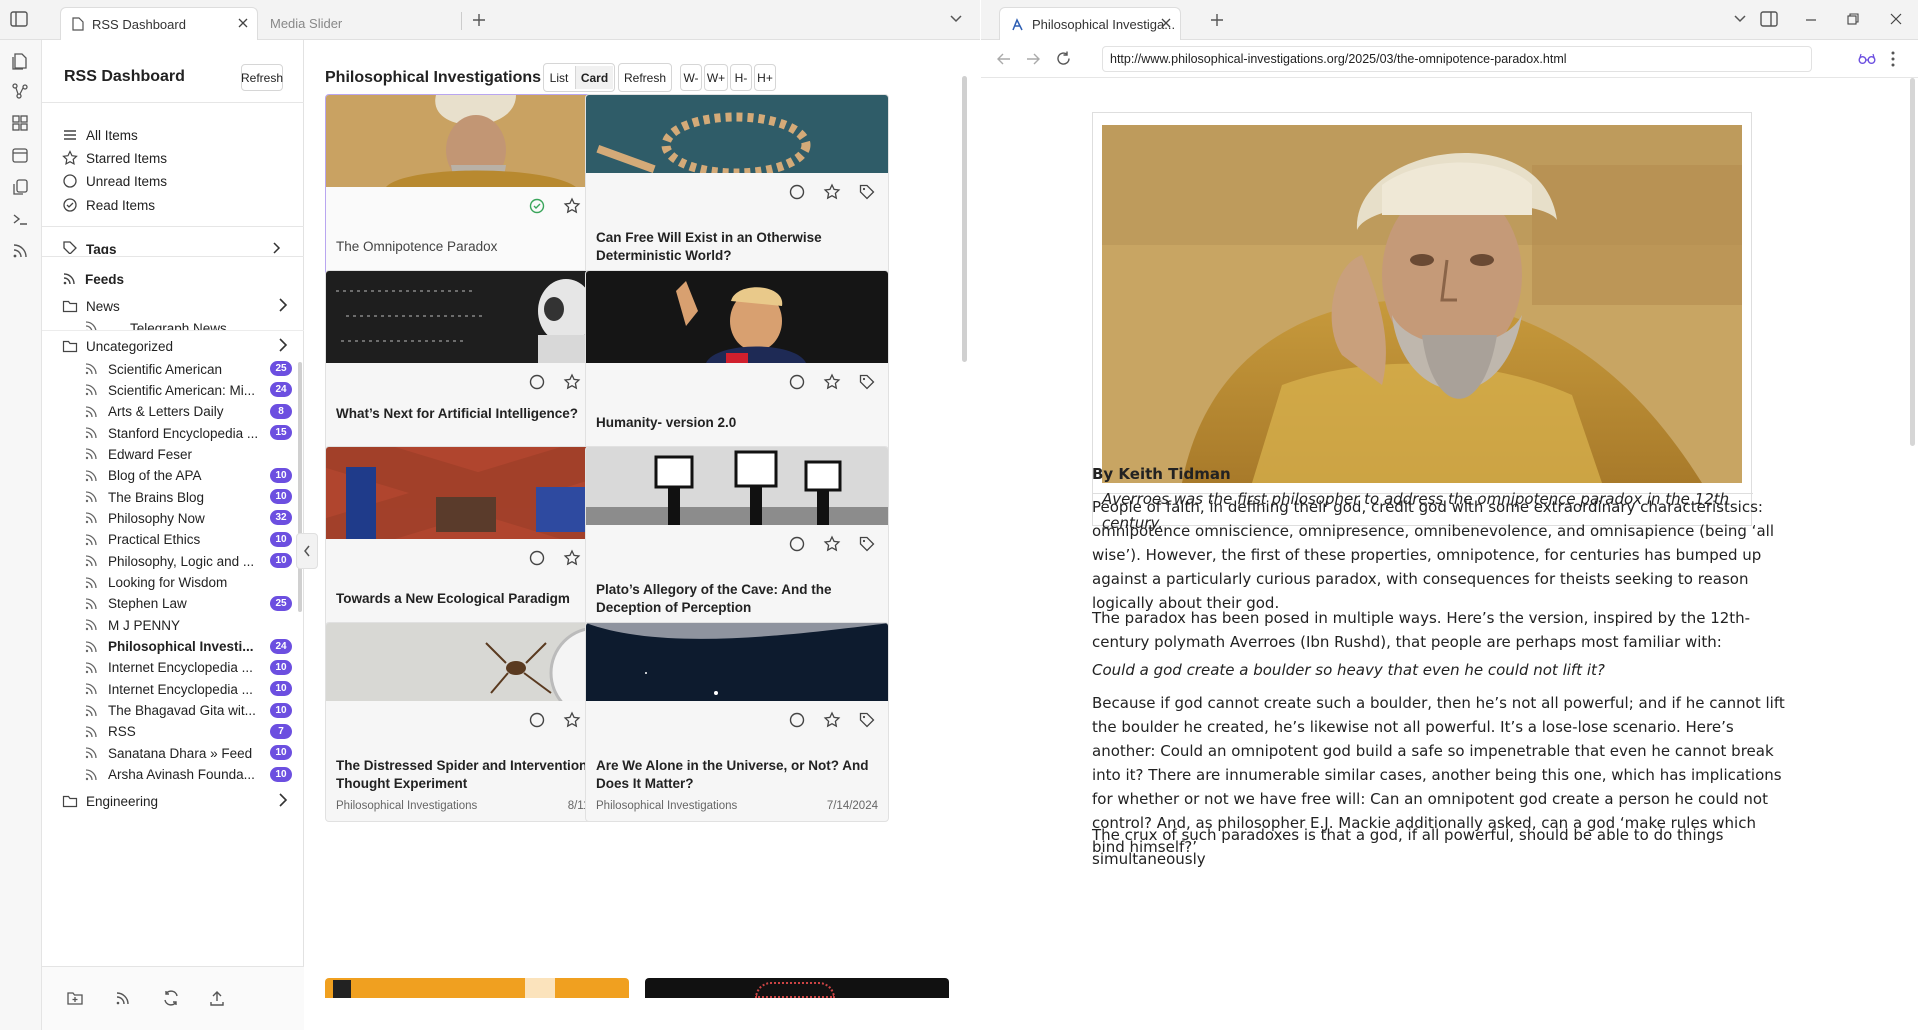  What do you see at coordinates (75, 998) in the screenshot?
I see `add-folder-icon` at bounding box center [75, 998].